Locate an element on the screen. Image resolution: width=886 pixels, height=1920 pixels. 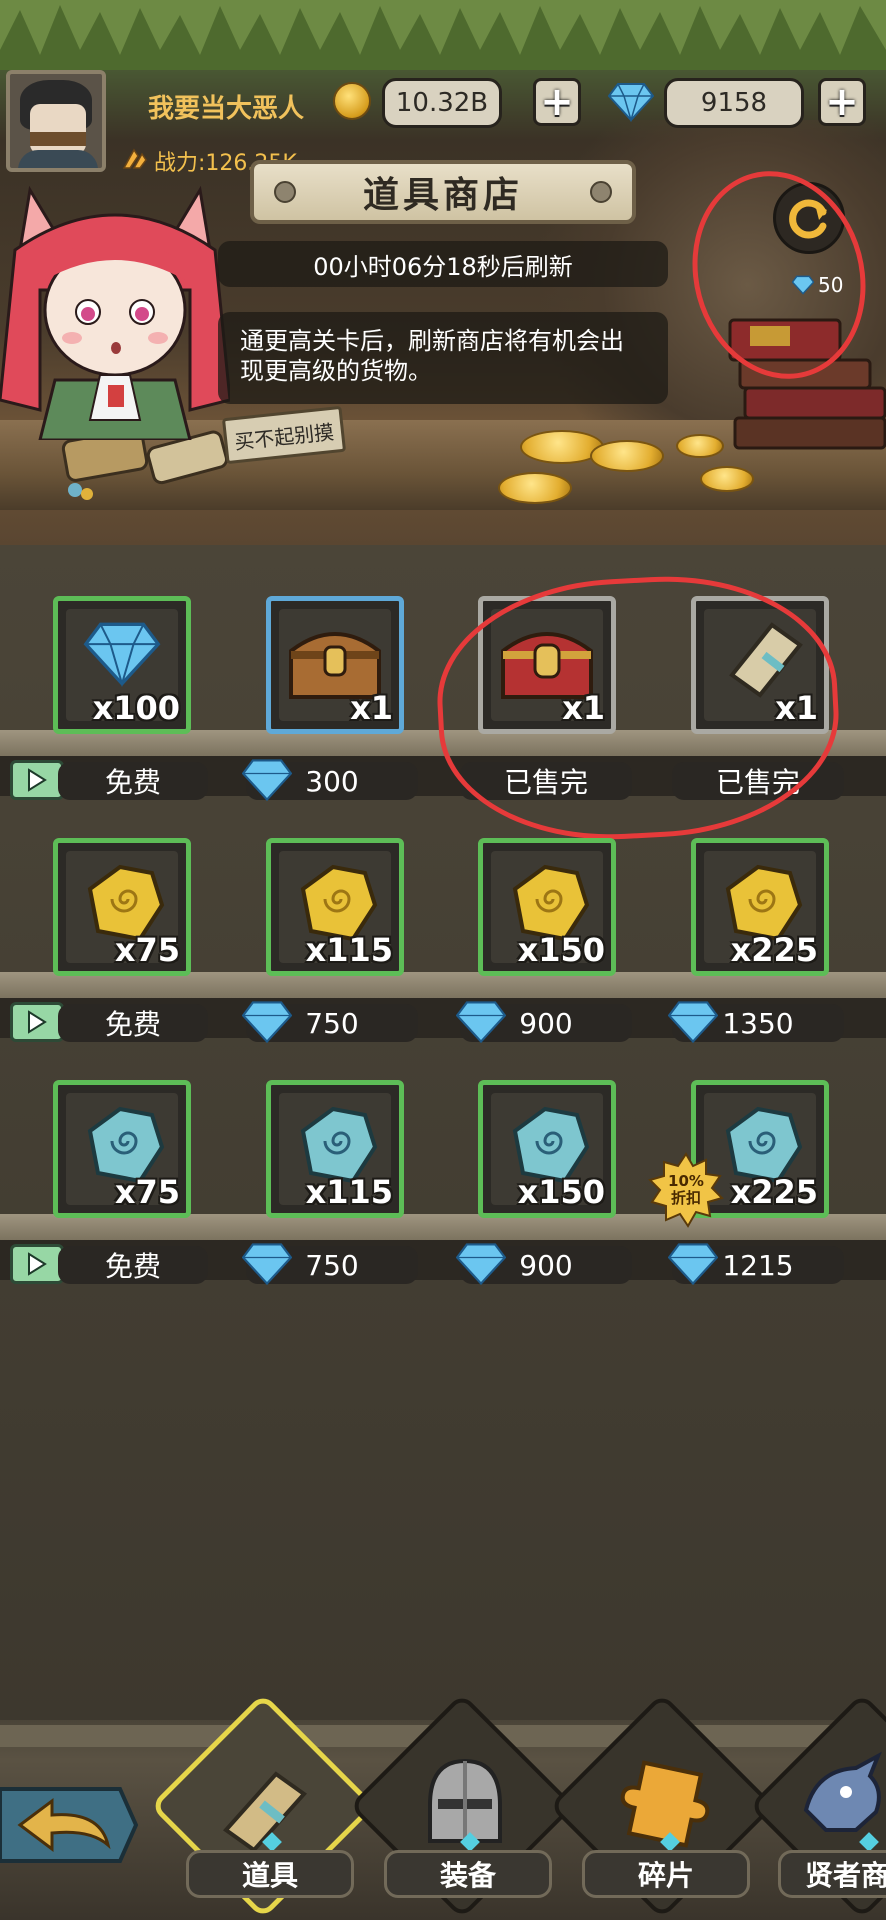
price-value: 1215 is located at coordinates (758, 1265).